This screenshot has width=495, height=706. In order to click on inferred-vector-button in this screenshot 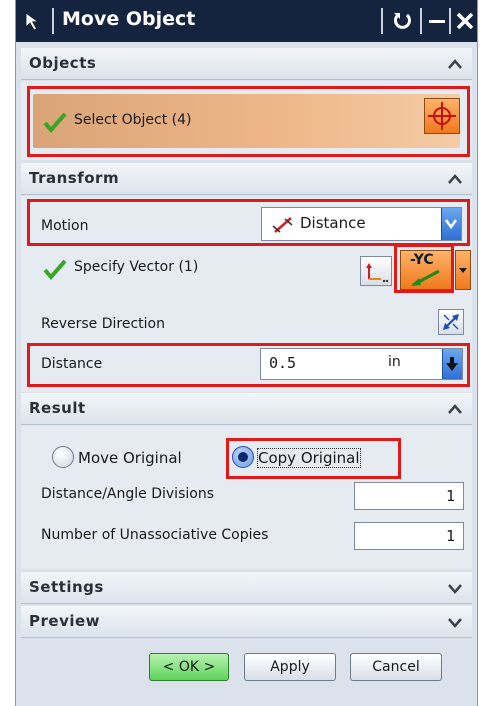, I will do `click(376, 271)`.